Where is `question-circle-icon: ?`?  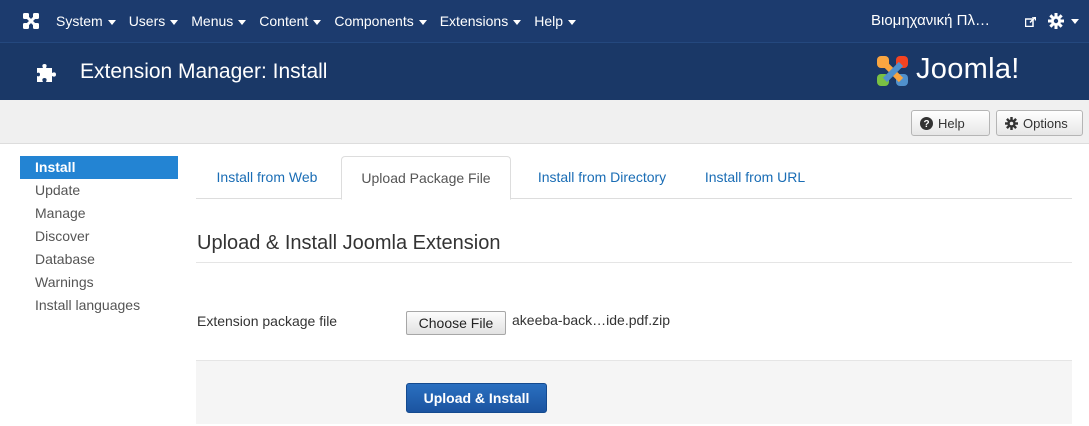 question-circle-icon: ? is located at coordinates (926, 123).